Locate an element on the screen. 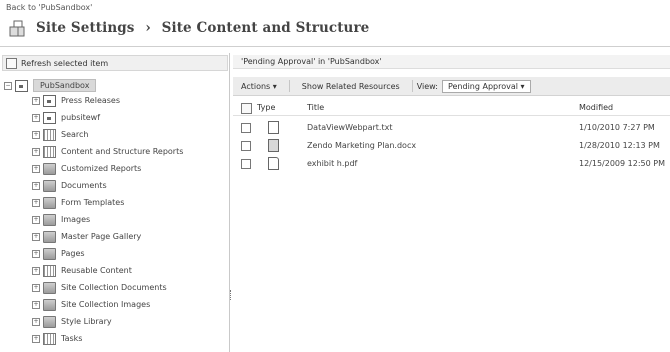  tree-item-customized-reports: + Customized Reports is located at coordinates (86, 168).